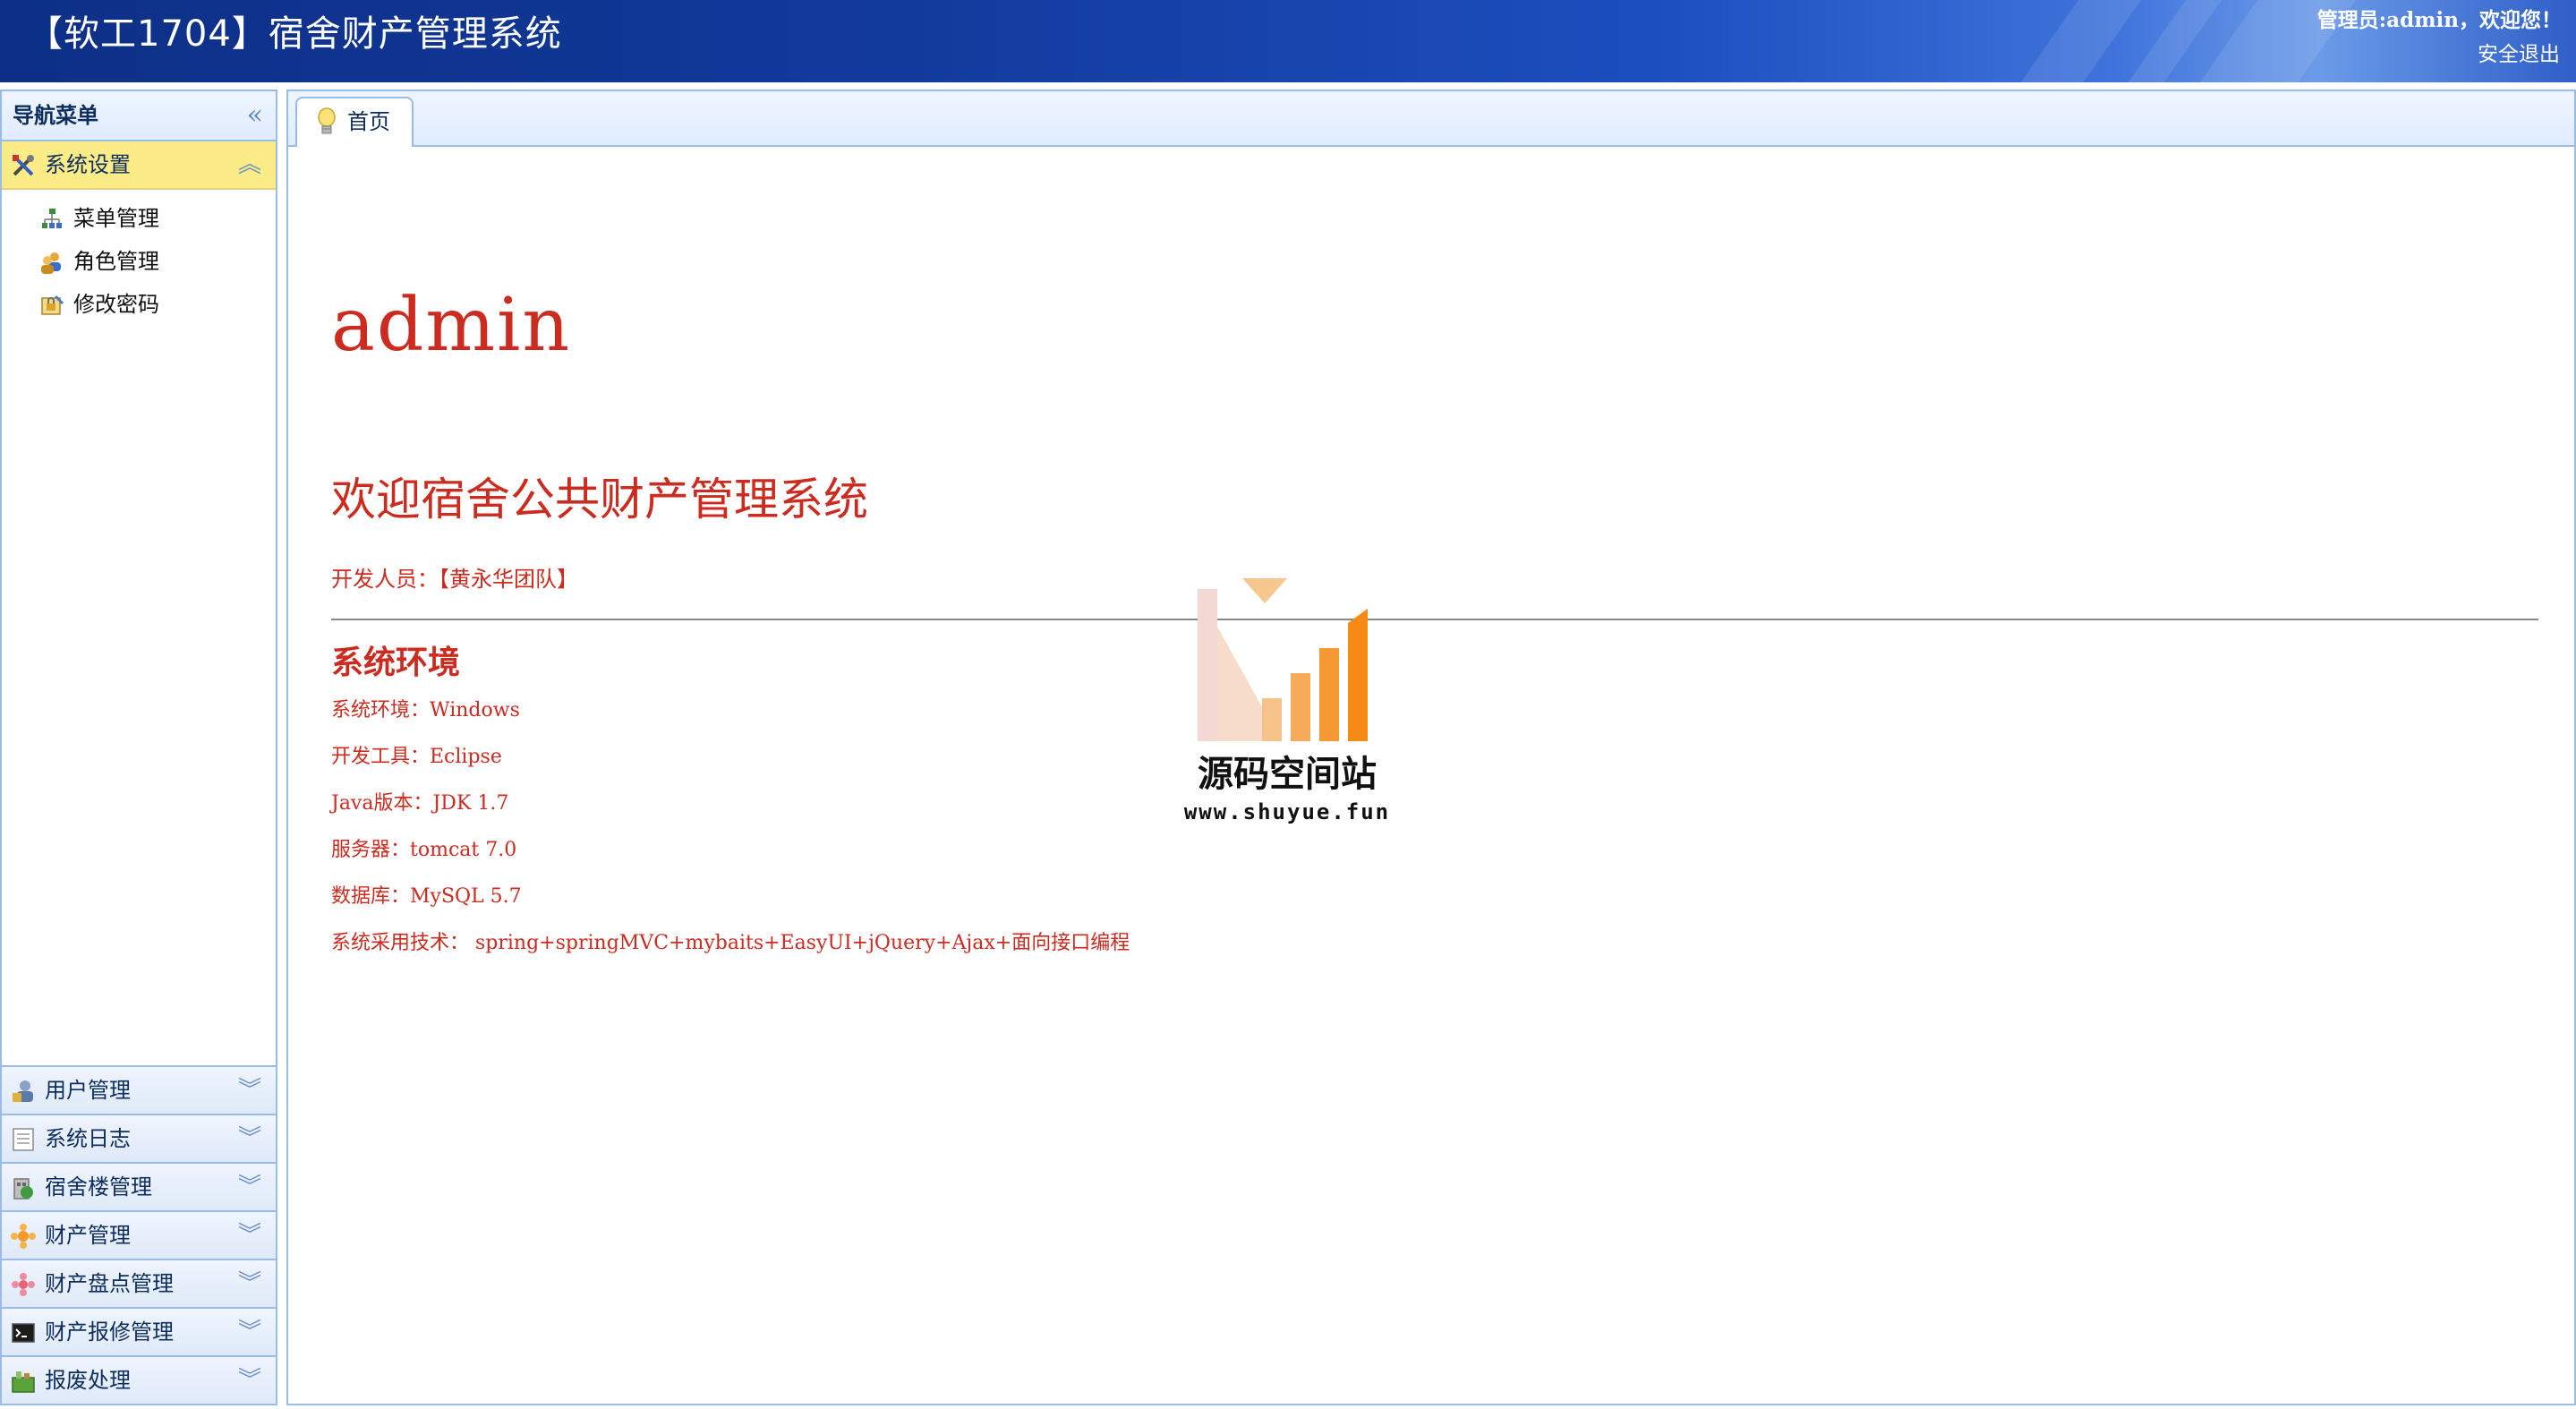  I want to click on nav-panel-label: 用户管理, so click(88, 1091).